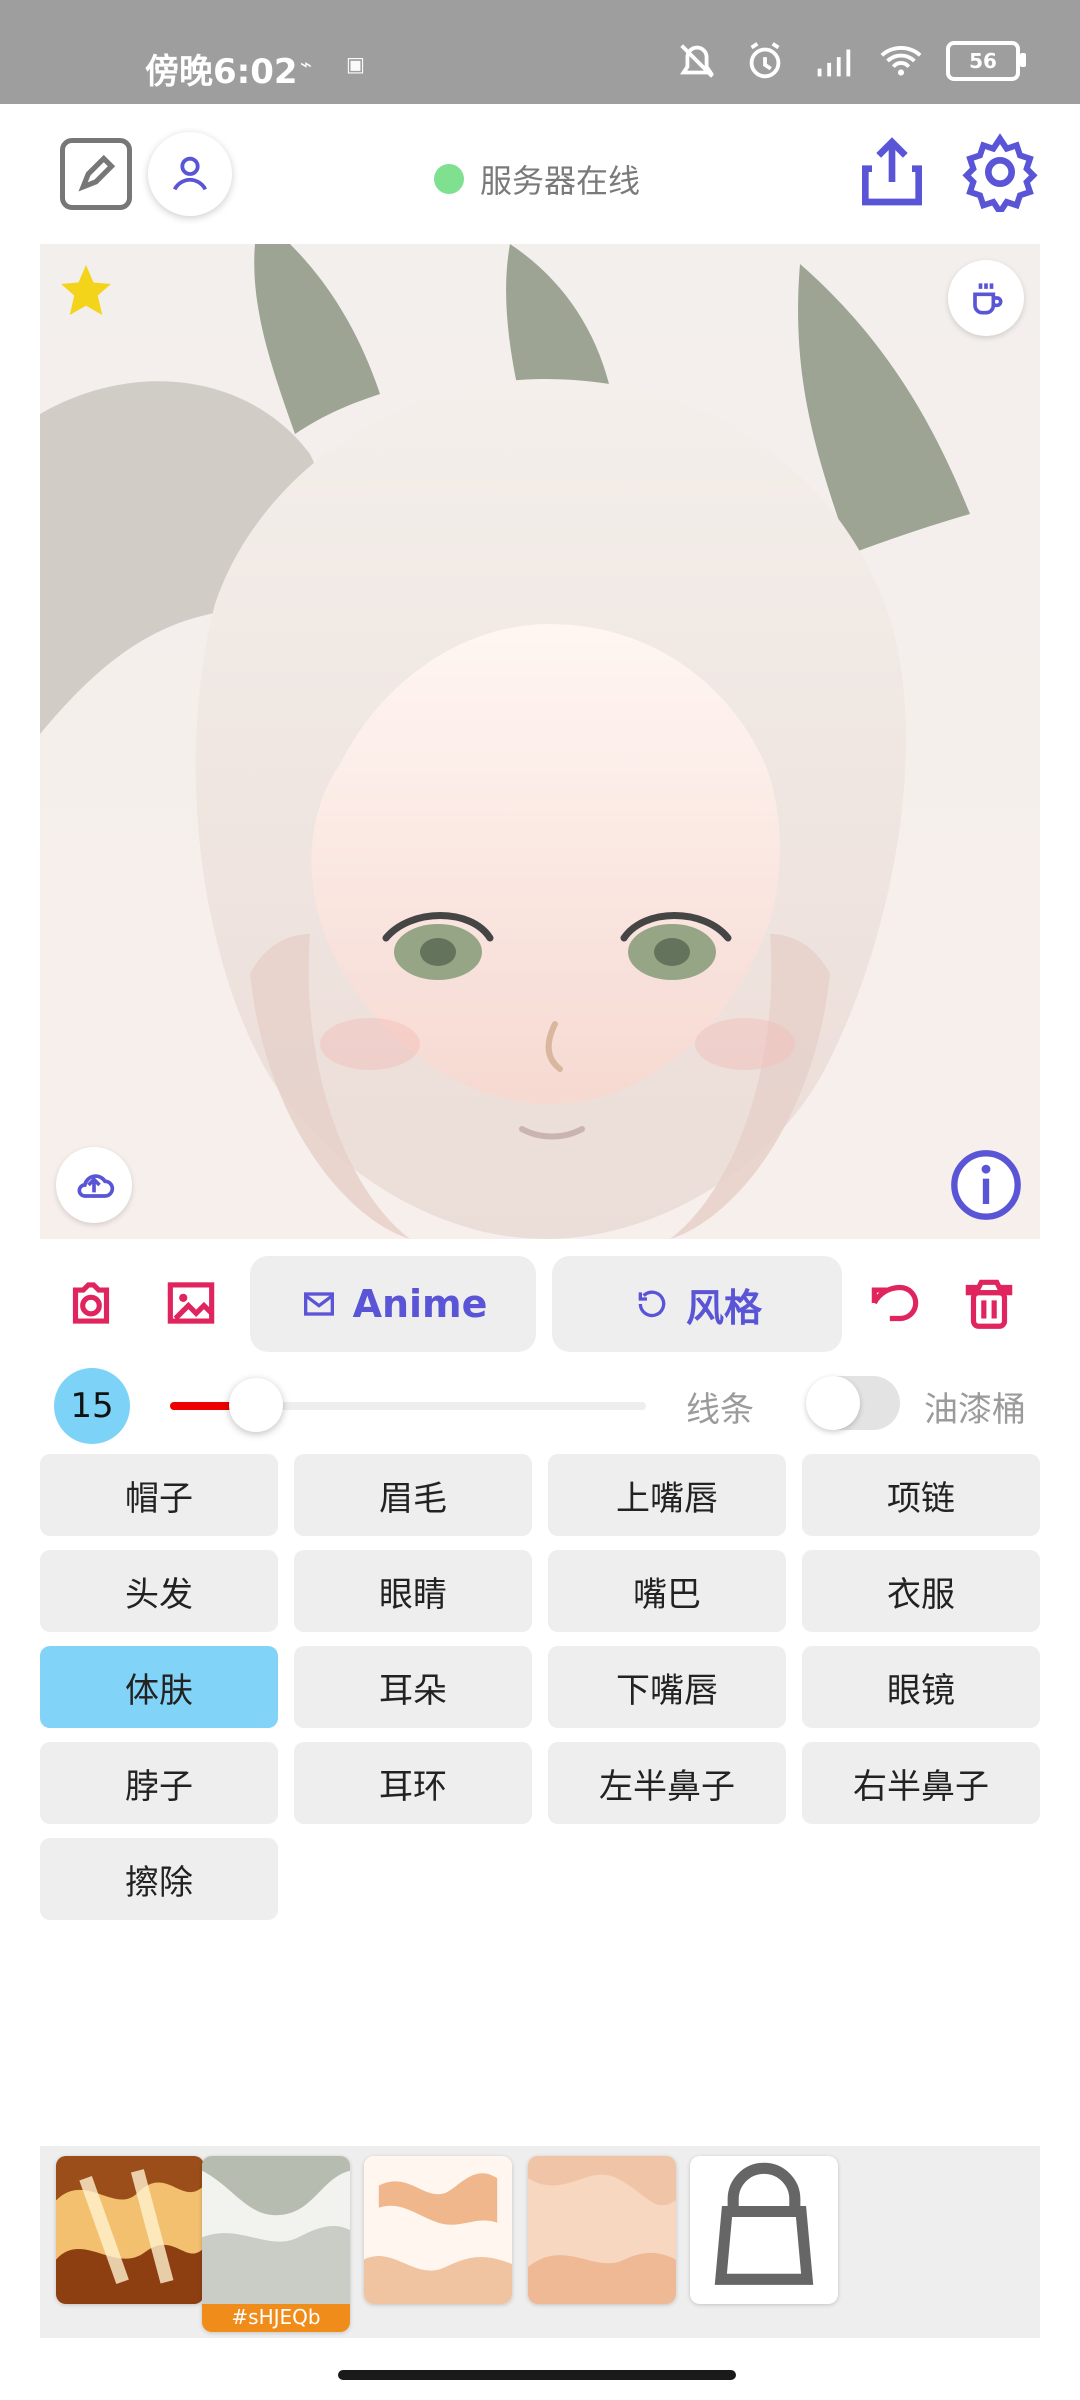  I want to click on share-button, so click(892, 172).